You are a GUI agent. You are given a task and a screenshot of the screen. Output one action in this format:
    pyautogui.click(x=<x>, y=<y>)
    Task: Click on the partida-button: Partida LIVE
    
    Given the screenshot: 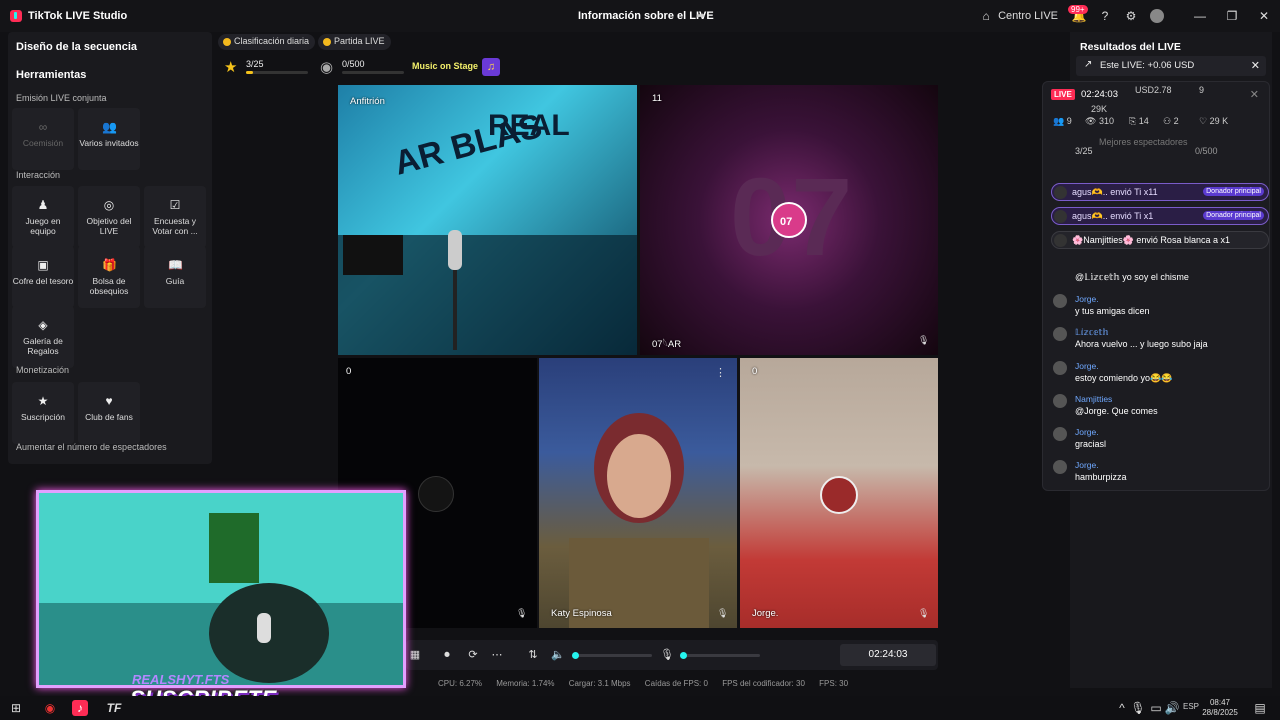 What is the action you would take?
    pyautogui.click(x=354, y=42)
    